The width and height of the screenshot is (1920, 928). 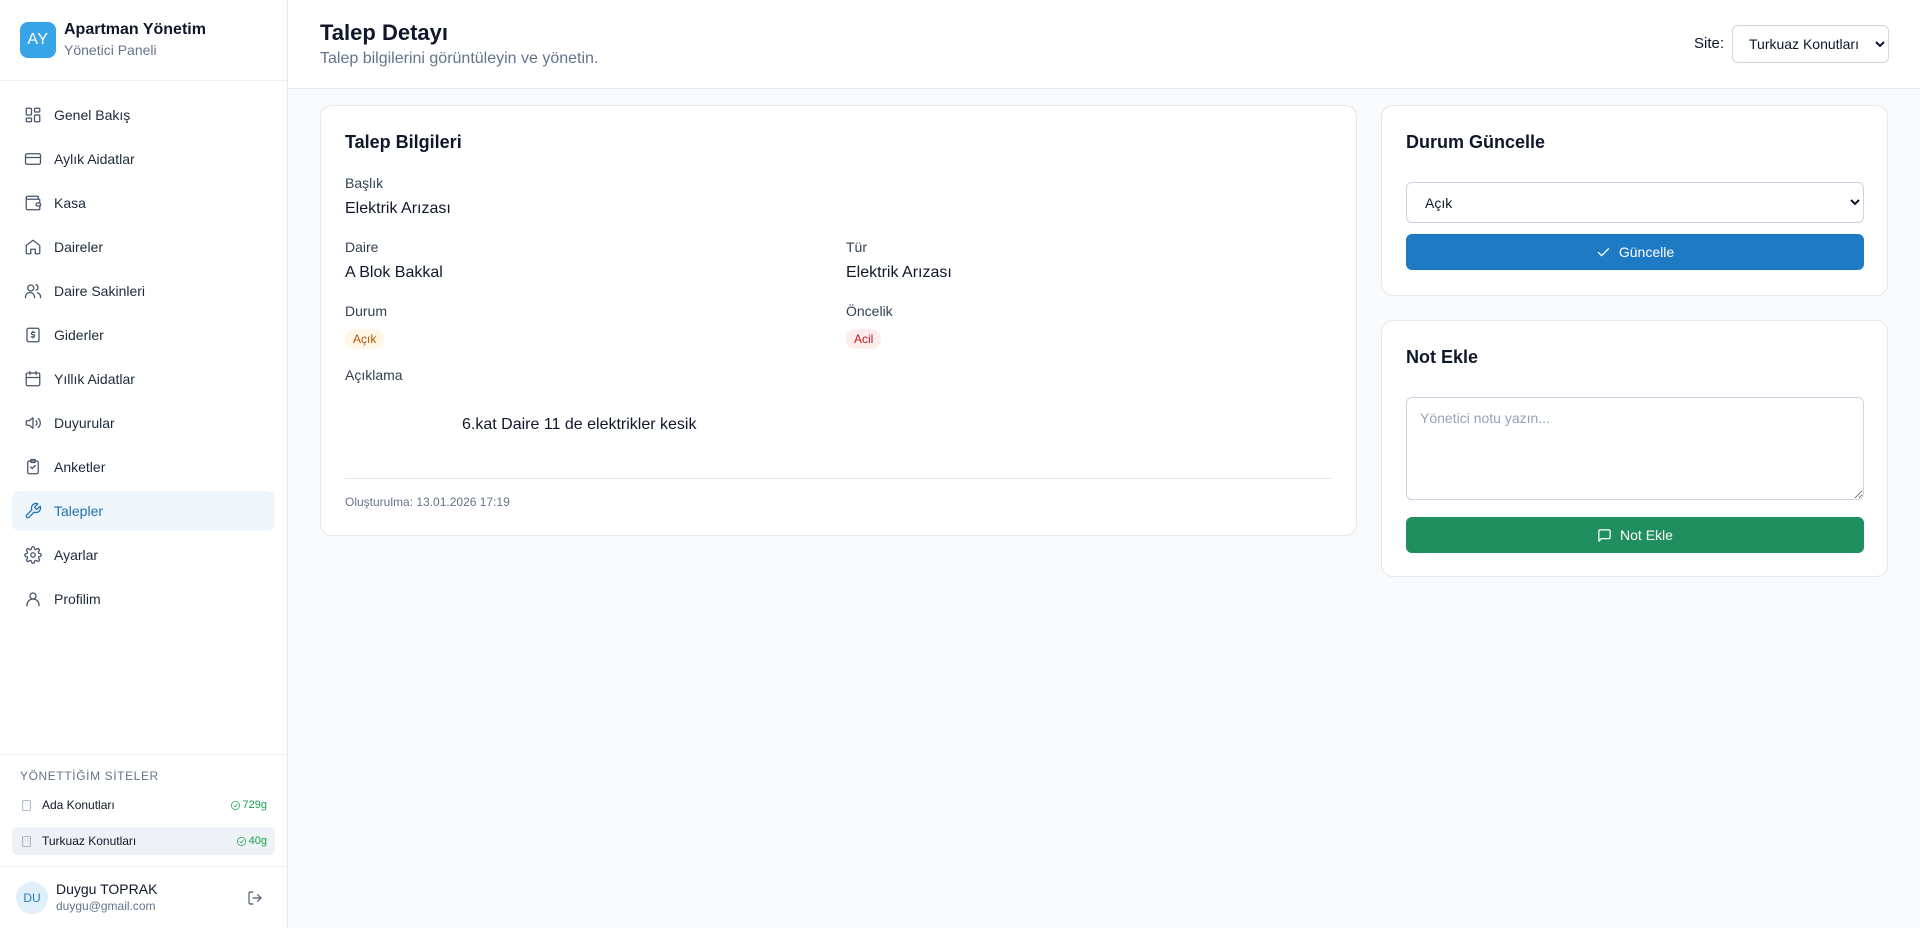 I want to click on site-badge: 40g, so click(x=251, y=841).